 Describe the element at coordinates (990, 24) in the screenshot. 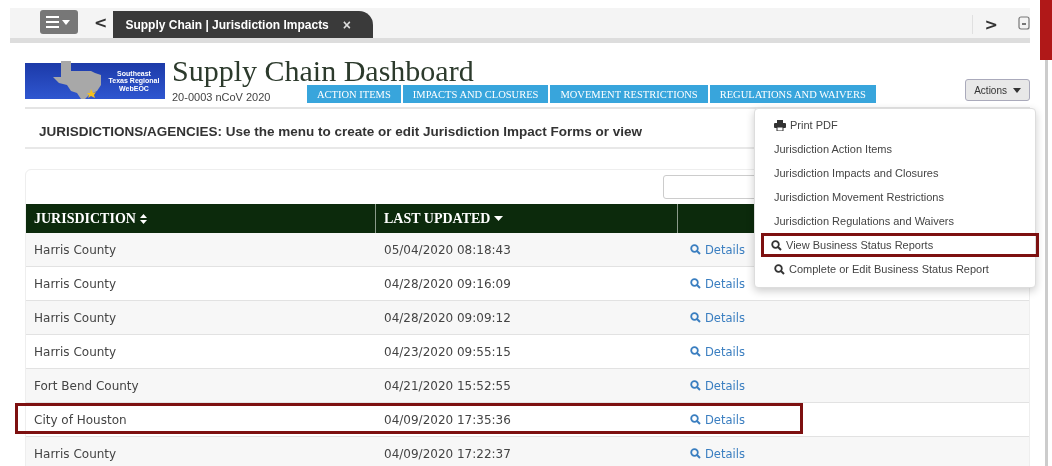

I see `forward-button: >` at that location.